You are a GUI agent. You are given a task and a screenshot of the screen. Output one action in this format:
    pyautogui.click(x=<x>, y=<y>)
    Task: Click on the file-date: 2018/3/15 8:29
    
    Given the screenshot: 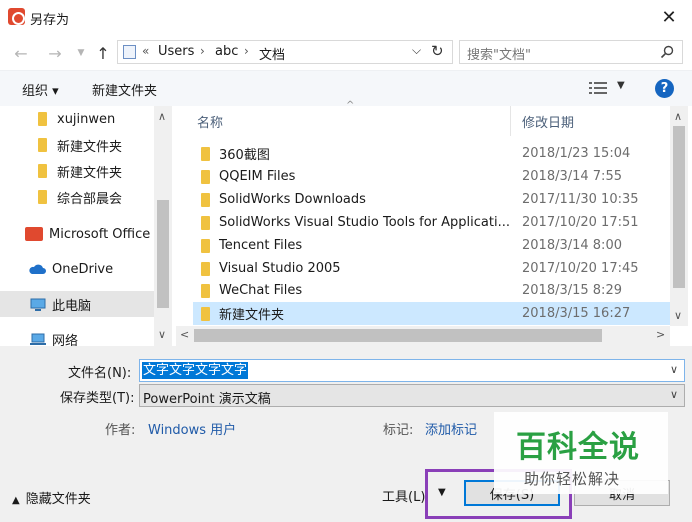 What is the action you would take?
    pyautogui.click(x=572, y=290)
    